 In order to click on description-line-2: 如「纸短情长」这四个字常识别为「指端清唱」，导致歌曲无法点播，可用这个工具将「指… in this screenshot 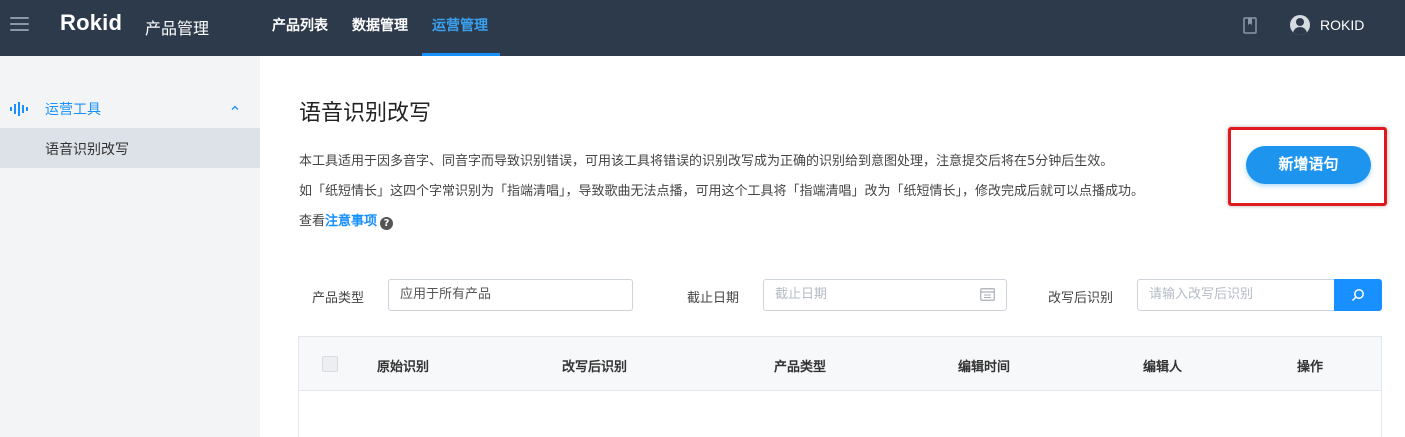, I will do `click(722, 191)`.